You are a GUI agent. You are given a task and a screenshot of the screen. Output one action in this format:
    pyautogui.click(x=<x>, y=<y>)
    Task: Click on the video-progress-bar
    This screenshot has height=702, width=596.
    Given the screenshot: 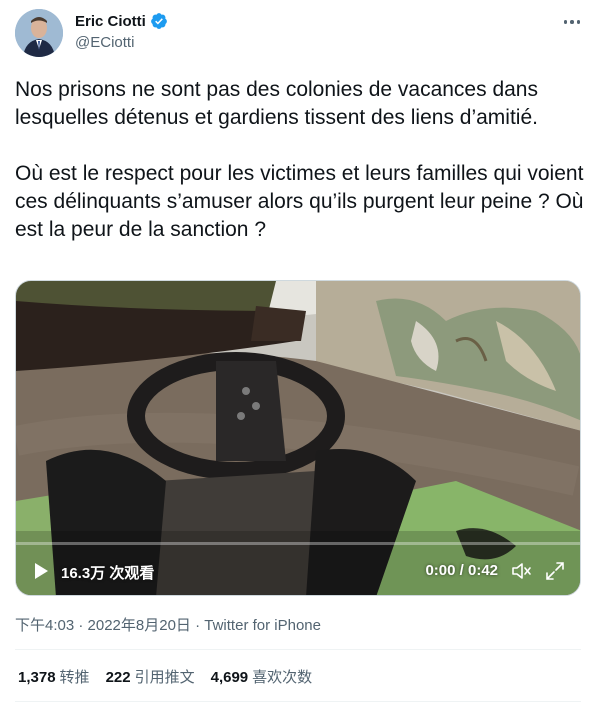 What is the action you would take?
    pyautogui.click(x=298, y=543)
    